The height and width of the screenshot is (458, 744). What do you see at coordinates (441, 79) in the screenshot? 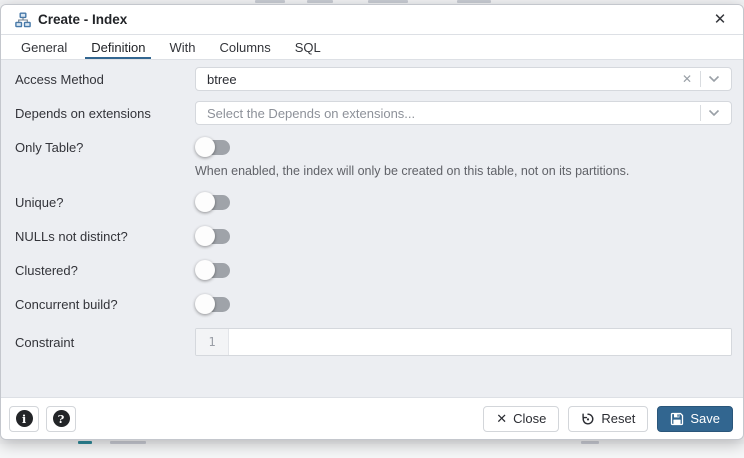
I see `access-method-value: btree` at bounding box center [441, 79].